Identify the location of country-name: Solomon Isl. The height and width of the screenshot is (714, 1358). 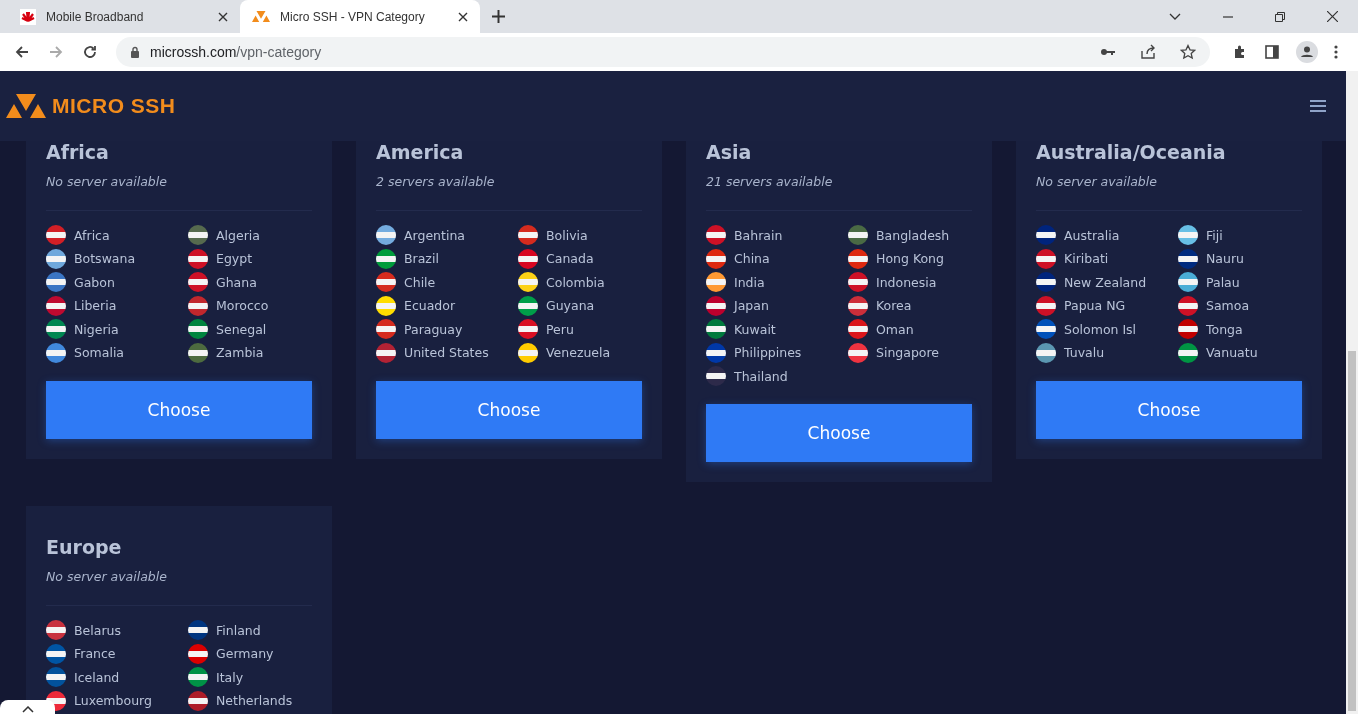
(1100, 329).